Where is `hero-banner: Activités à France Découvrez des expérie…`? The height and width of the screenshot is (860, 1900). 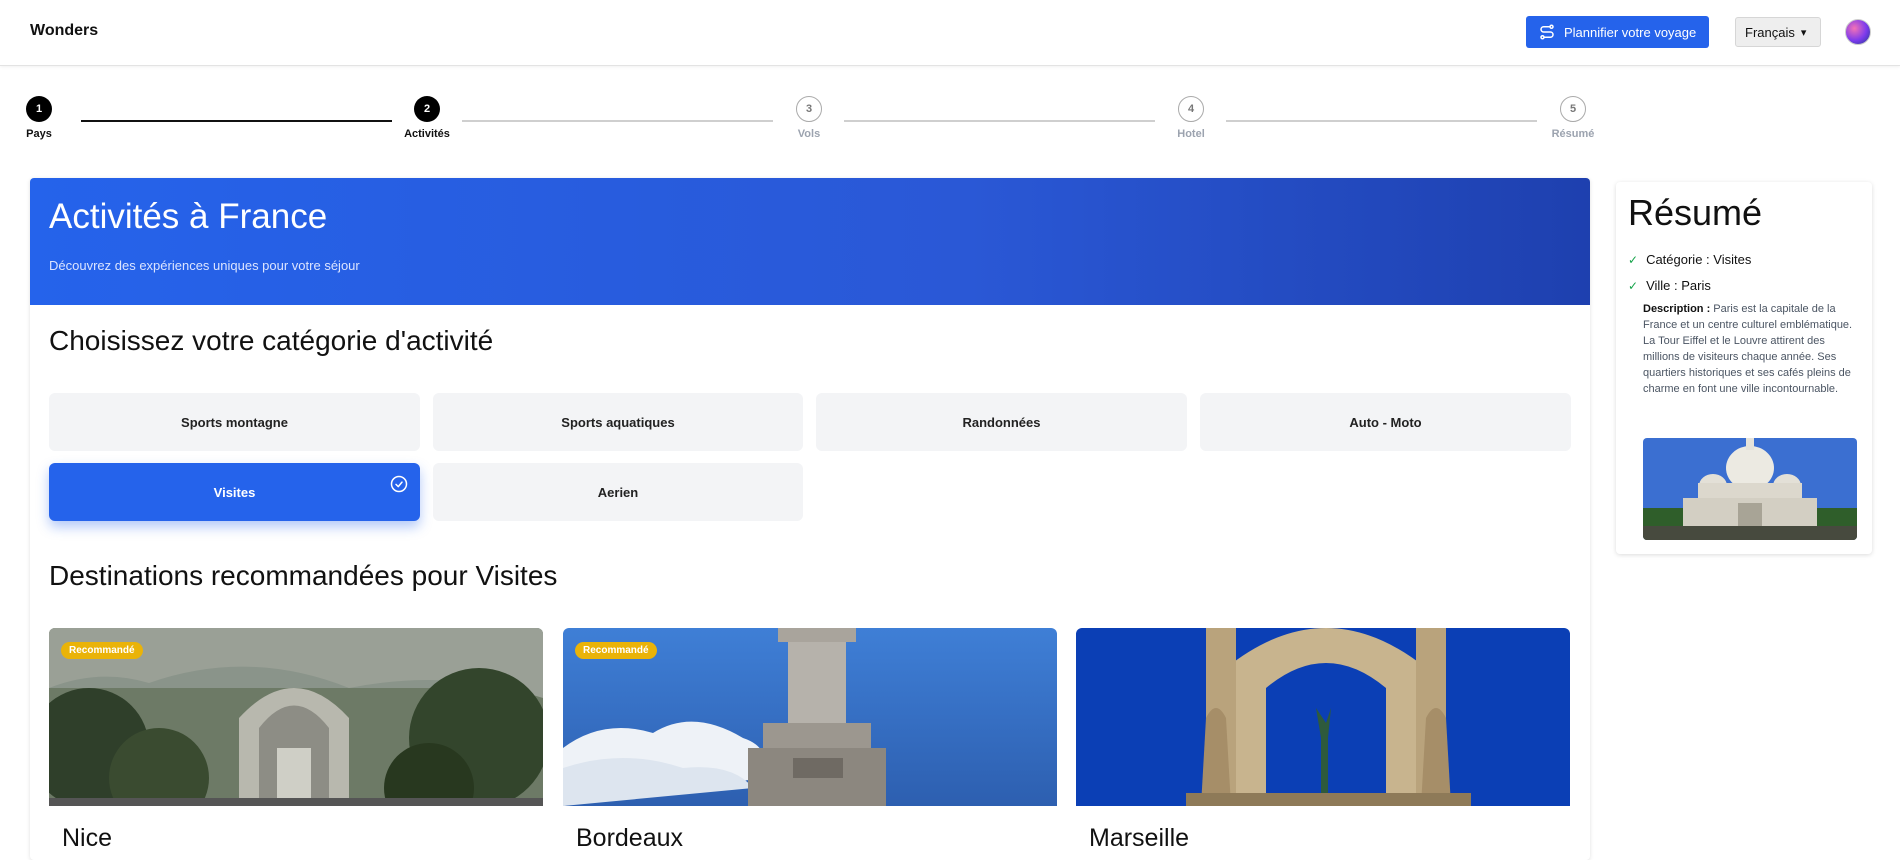
hero-banner: Activités à France Découvrez des expérie… is located at coordinates (810, 241).